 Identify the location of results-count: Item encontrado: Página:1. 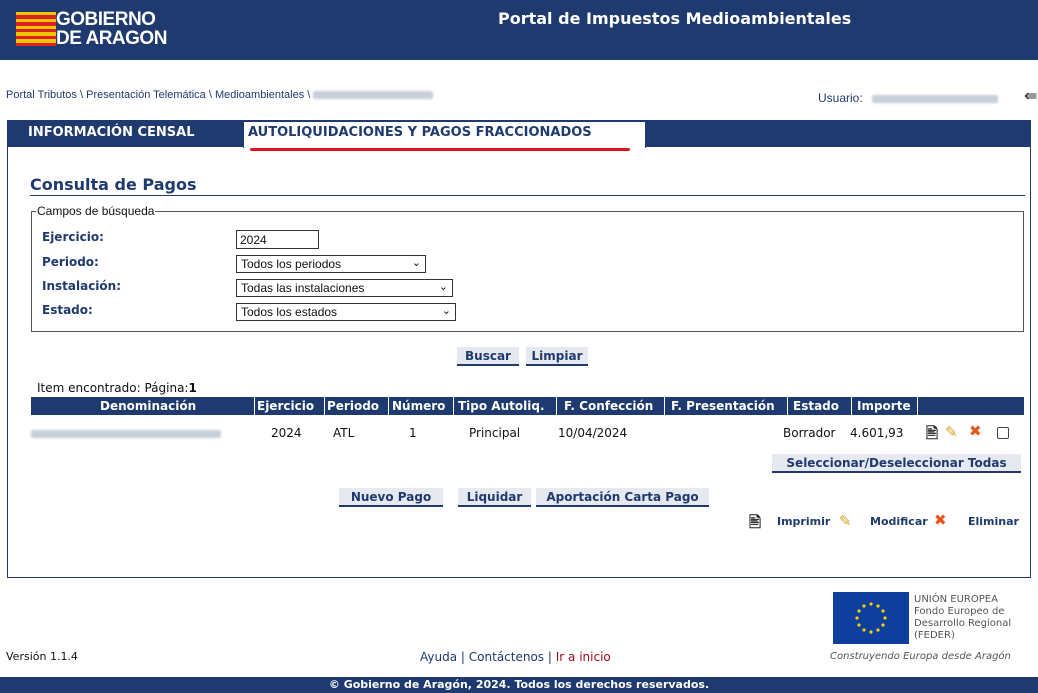
(117, 388).